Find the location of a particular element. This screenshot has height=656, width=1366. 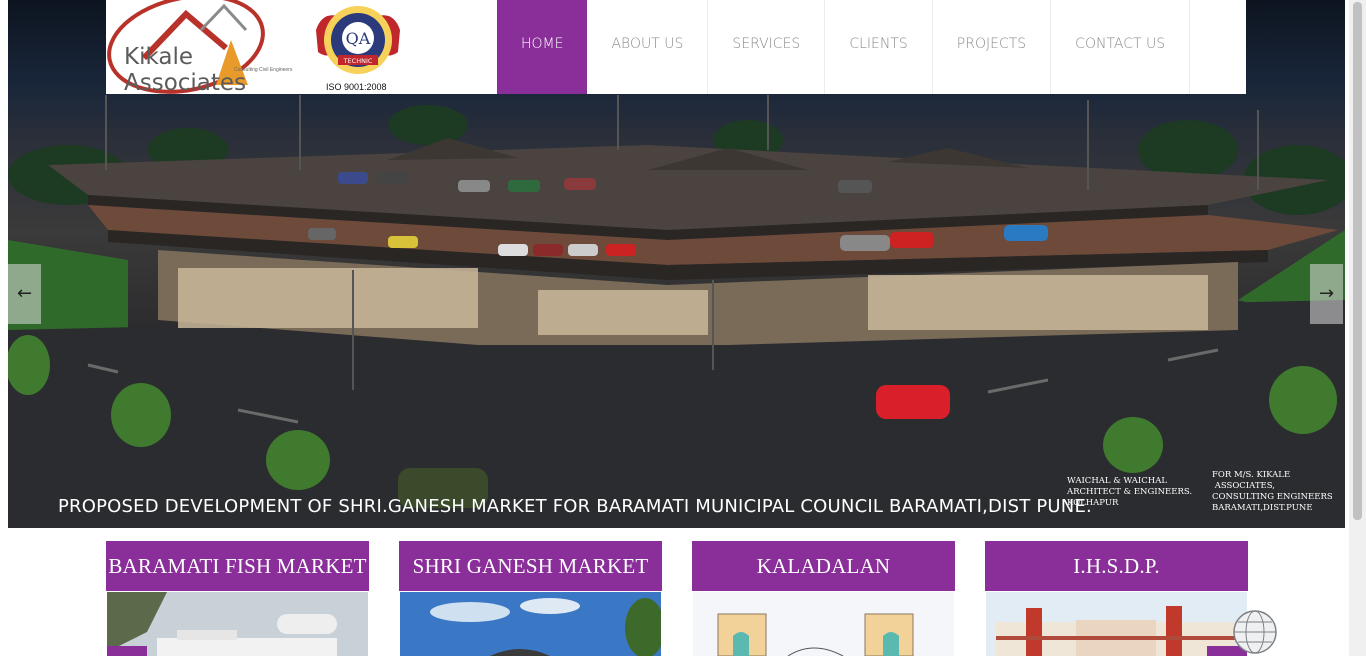

nav-clients: CLIENTS is located at coordinates (879, 47).